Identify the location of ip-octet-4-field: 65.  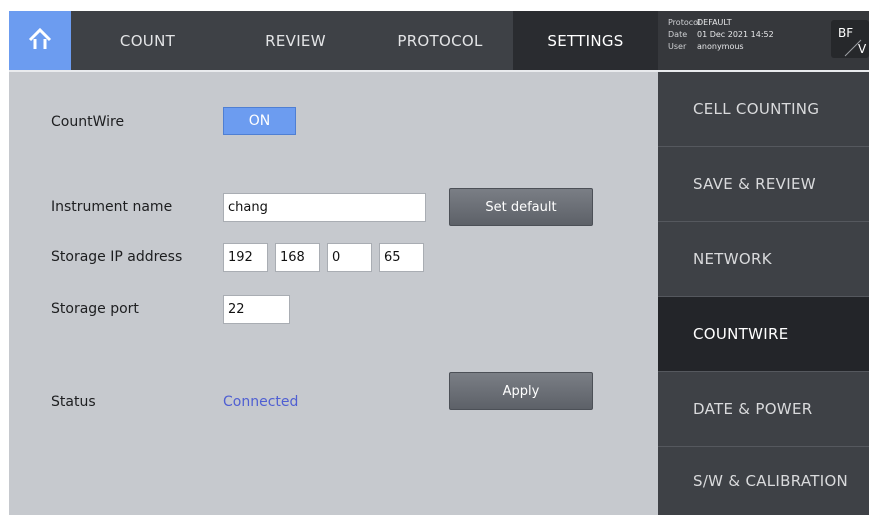
(401, 257).